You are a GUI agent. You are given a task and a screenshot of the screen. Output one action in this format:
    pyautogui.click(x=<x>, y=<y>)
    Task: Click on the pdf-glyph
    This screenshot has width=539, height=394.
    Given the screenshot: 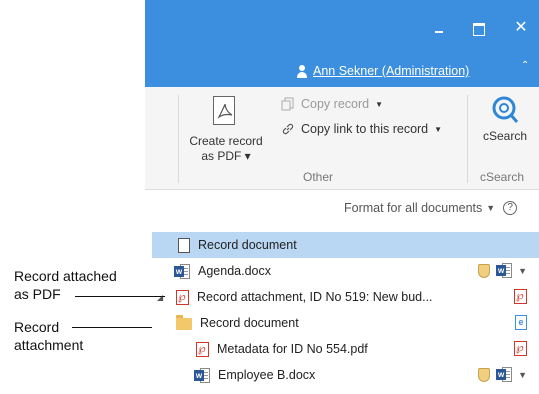 What is the action you would take?
    pyautogui.click(x=225, y=111)
    